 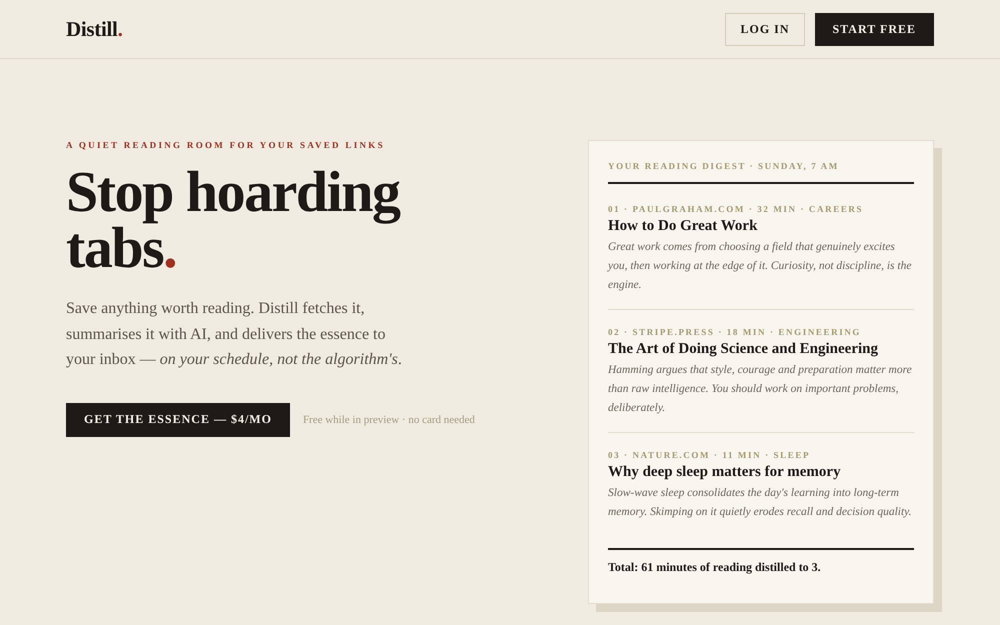 What do you see at coordinates (226, 145) in the screenshot?
I see `eyebrow-text: A QUIET READING ROOM FOR YOUR SAVED LINKS` at bounding box center [226, 145].